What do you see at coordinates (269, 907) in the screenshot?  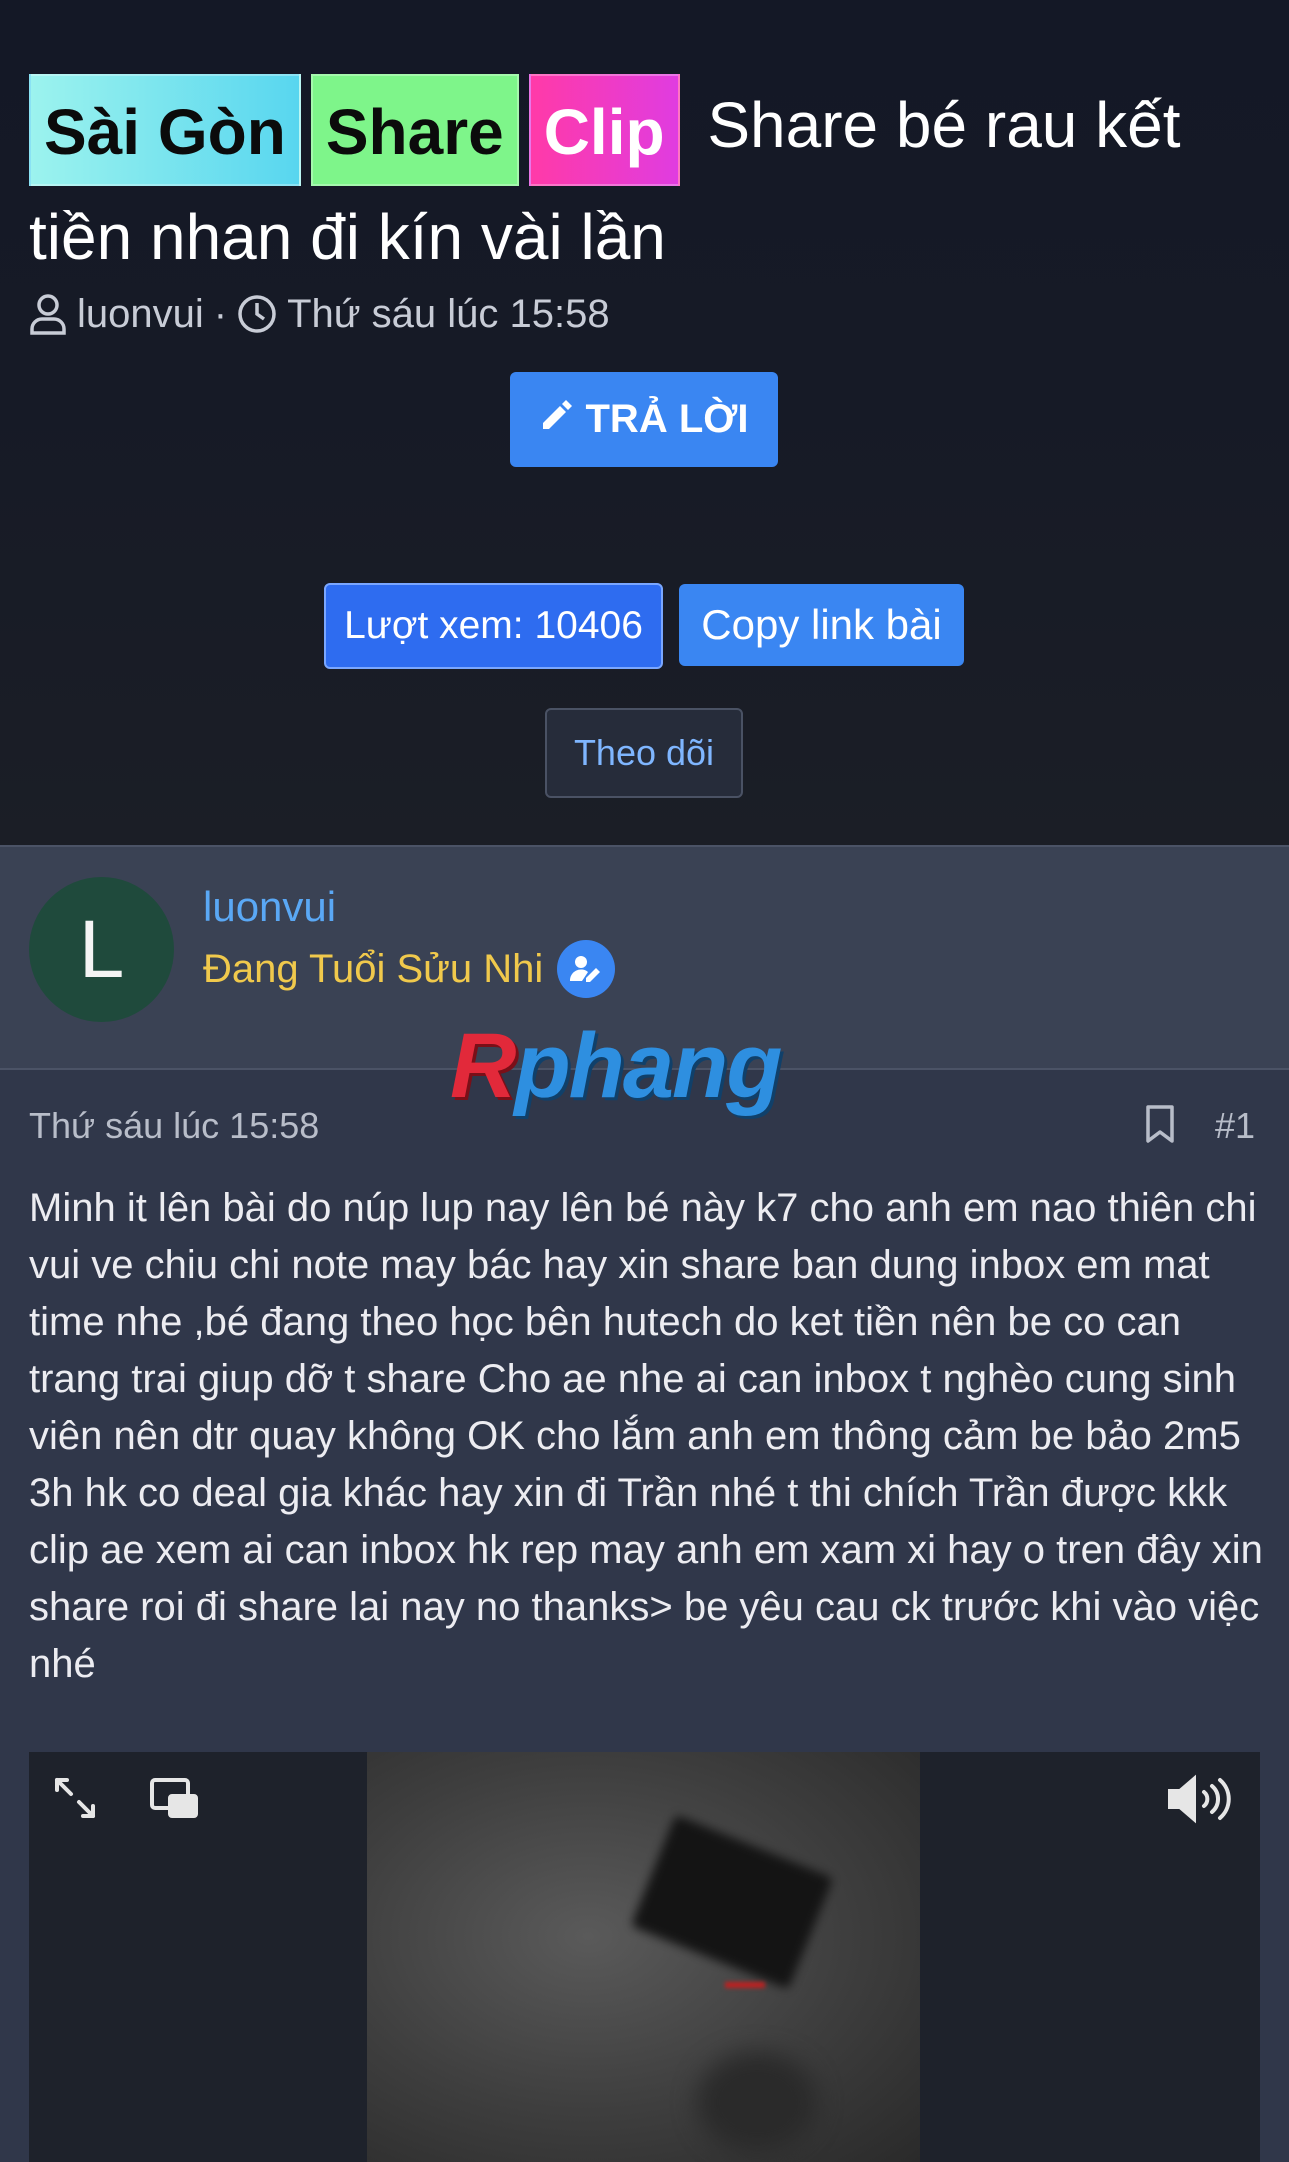 I see `post-username: luonvui` at bounding box center [269, 907].